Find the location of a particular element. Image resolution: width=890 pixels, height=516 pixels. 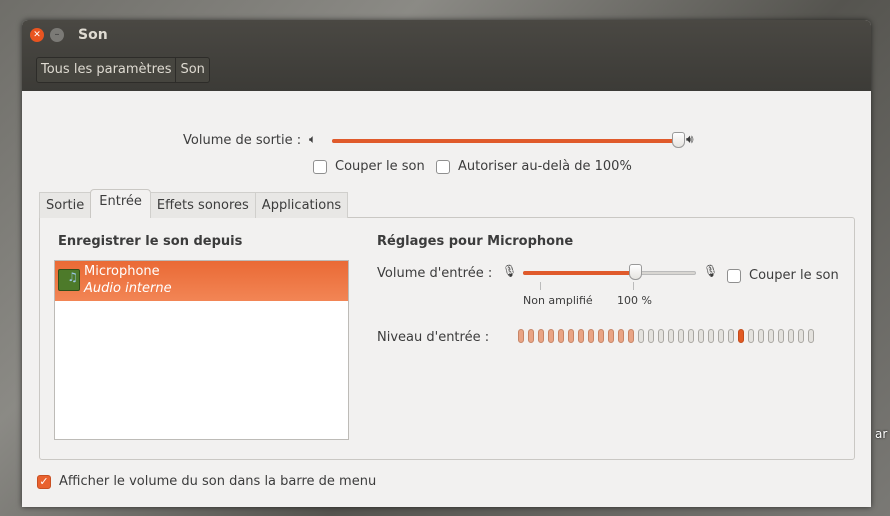

speaker-low-icon: 🔈︎ is located at coordinates (313, 139).